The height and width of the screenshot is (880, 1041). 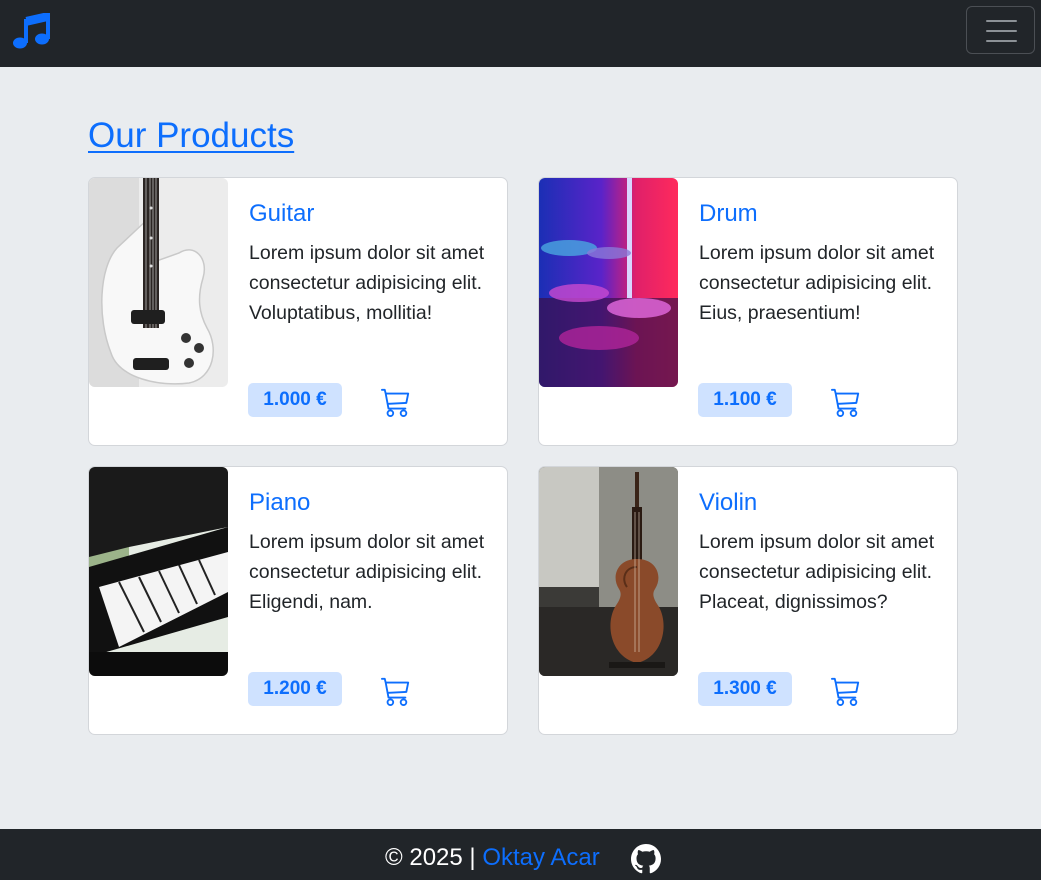 What do you see at coordinates (520, 33) in the screenshot?
I see `navbar` at bounding box center [520, 33].